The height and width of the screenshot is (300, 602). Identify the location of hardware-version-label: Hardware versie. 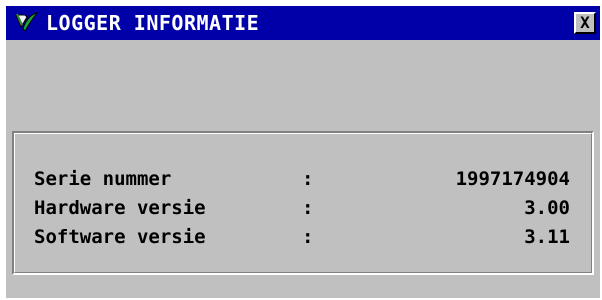
(120, 208).